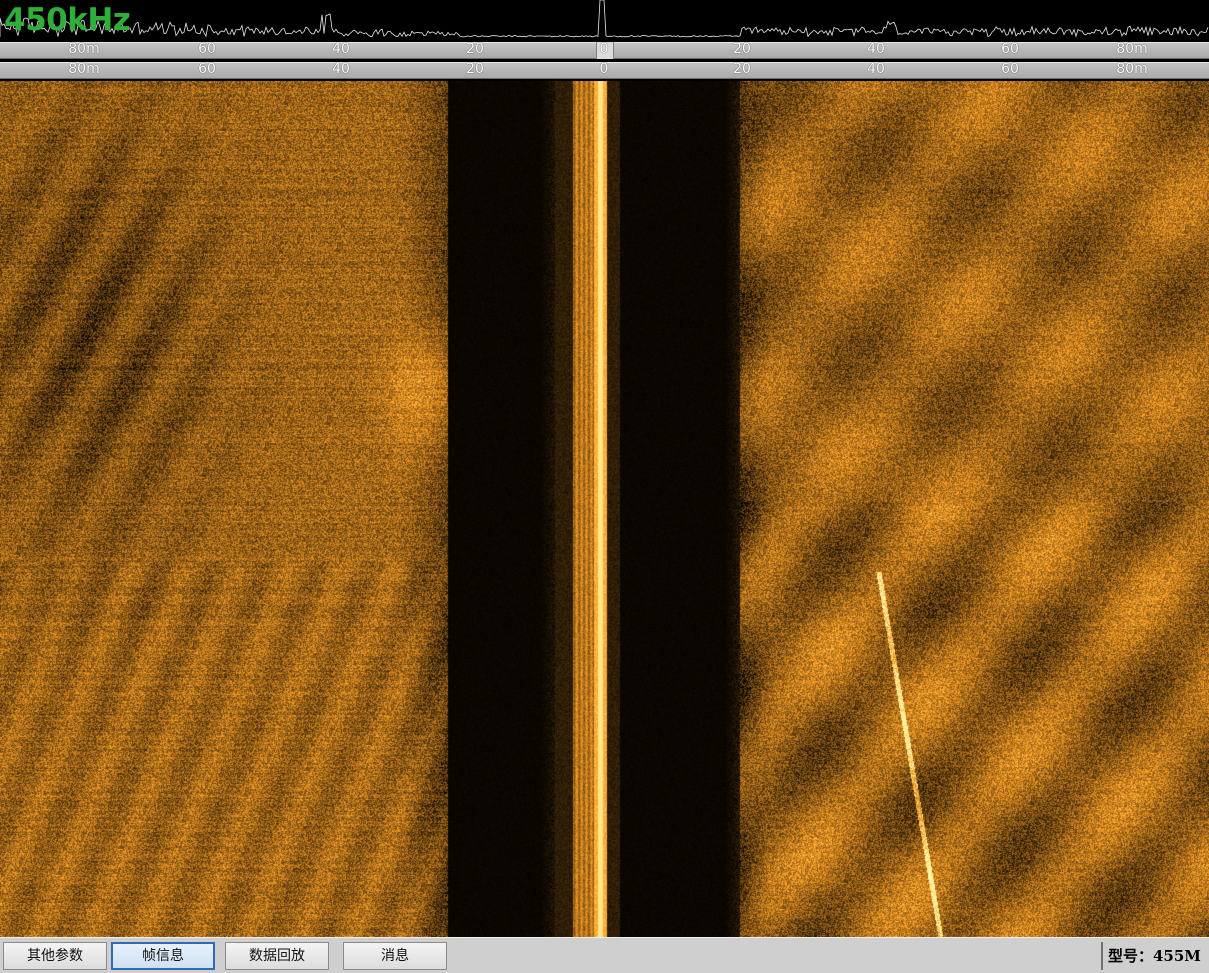 This screenshot has width=1209, height=973. What do you see at coordinates (475, 49) in the screenshot?
I see `ruler-top-tick-port-20: 20` at bounding box center [475, 49].